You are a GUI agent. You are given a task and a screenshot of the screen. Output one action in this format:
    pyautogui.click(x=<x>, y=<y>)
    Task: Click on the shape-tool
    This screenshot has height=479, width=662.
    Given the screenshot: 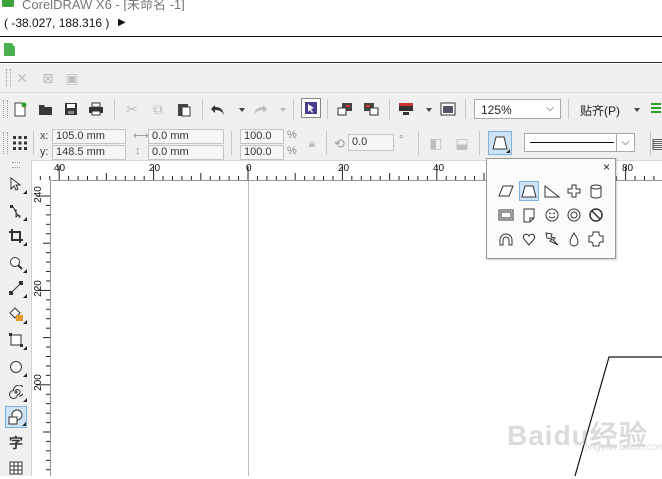 What is the action you would take?
    pyautogui.click(x=16, y=211)
    